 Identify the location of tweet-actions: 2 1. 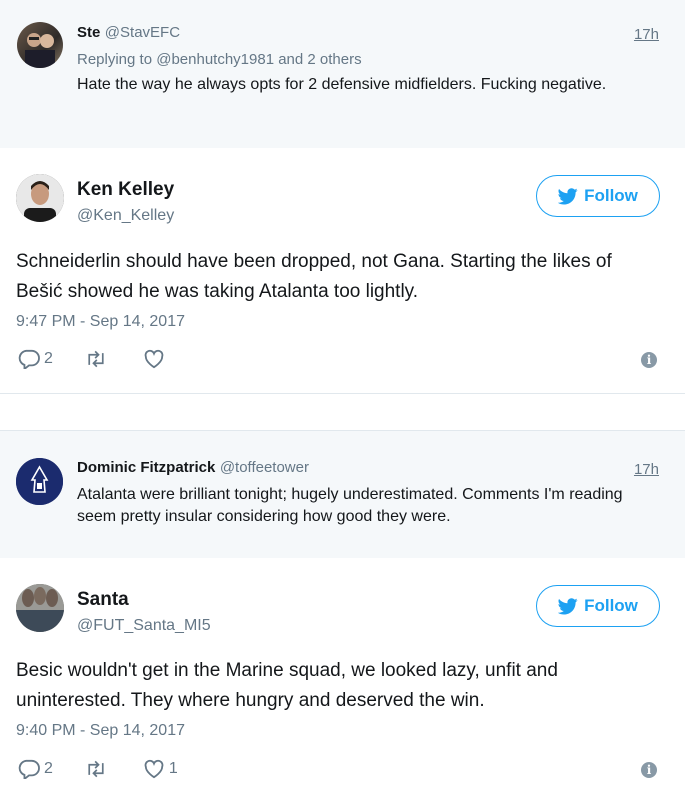
(114, 769).